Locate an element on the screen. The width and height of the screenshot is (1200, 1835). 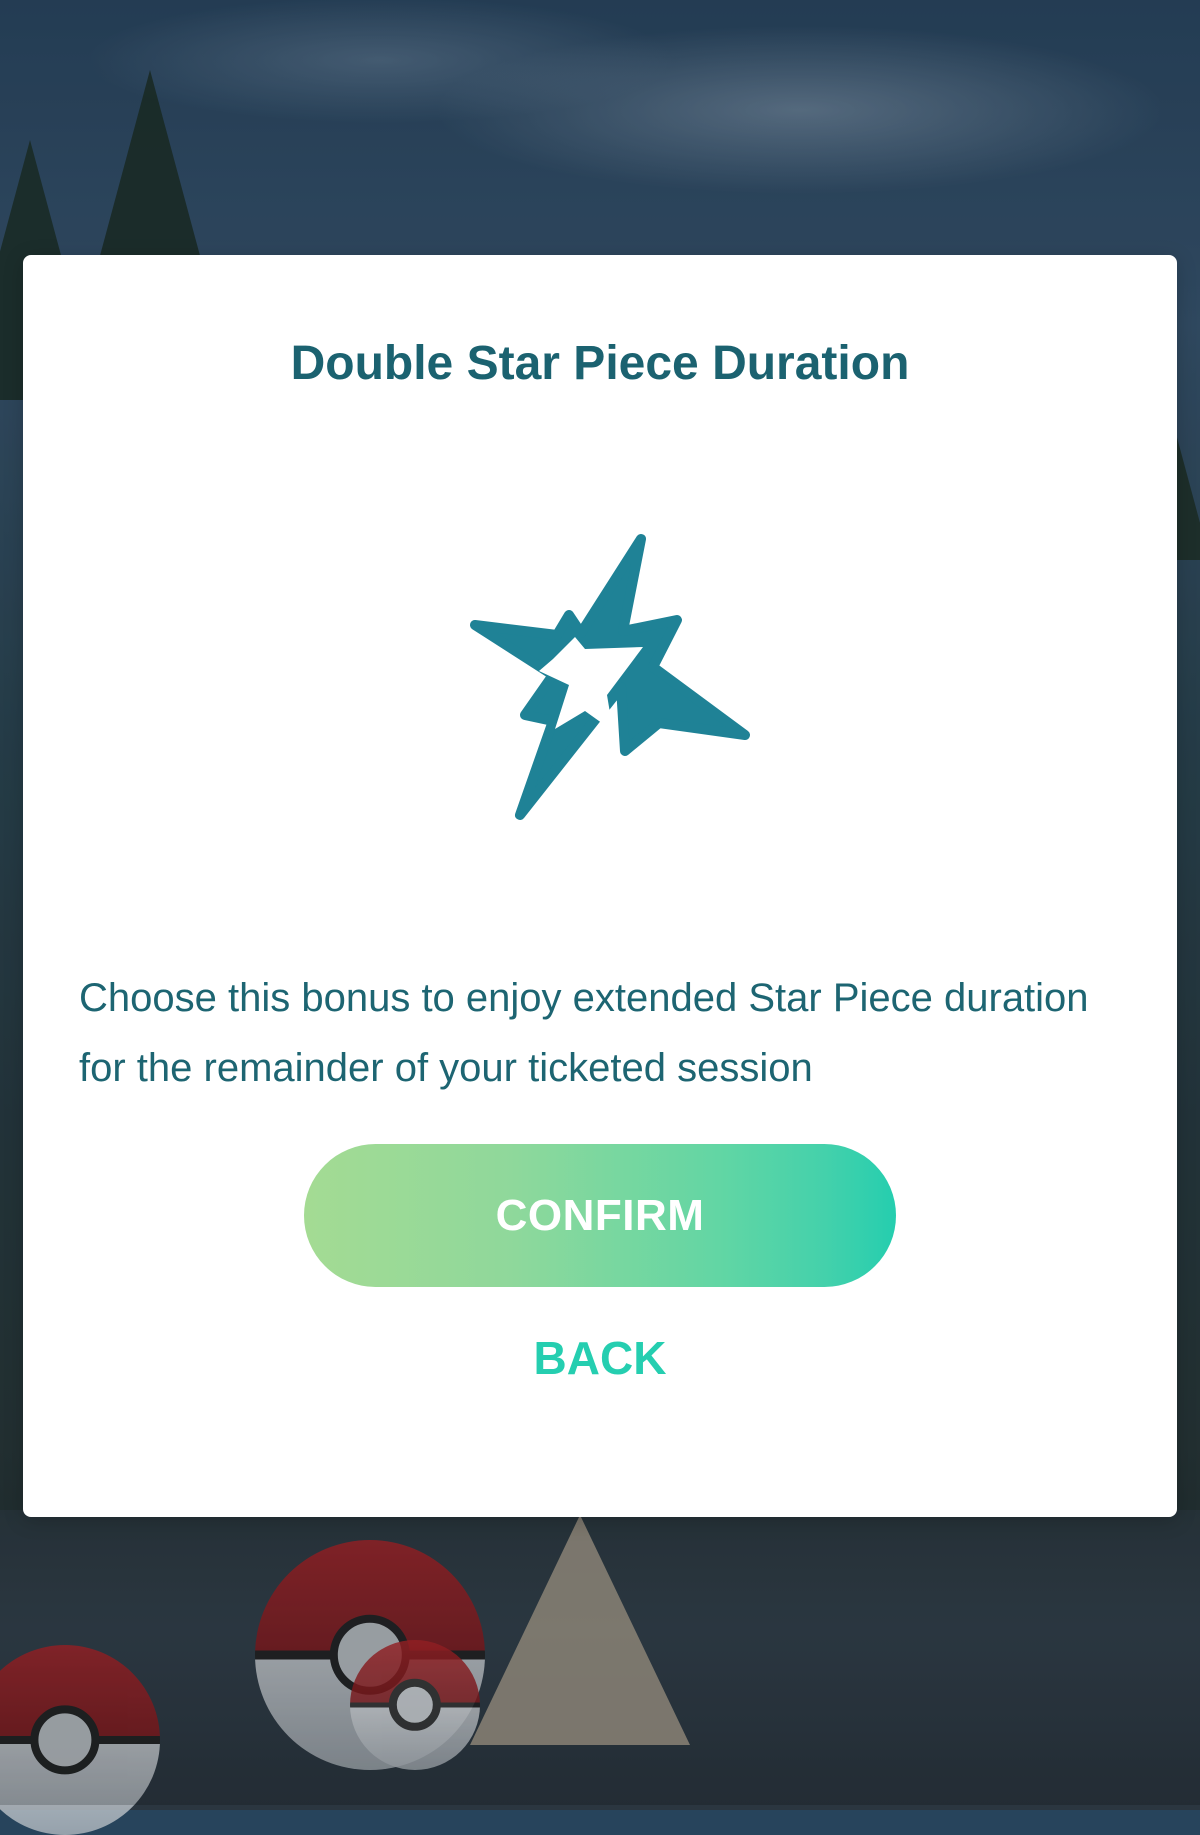
back-button: BACK is located at coordinates (600, 1358).